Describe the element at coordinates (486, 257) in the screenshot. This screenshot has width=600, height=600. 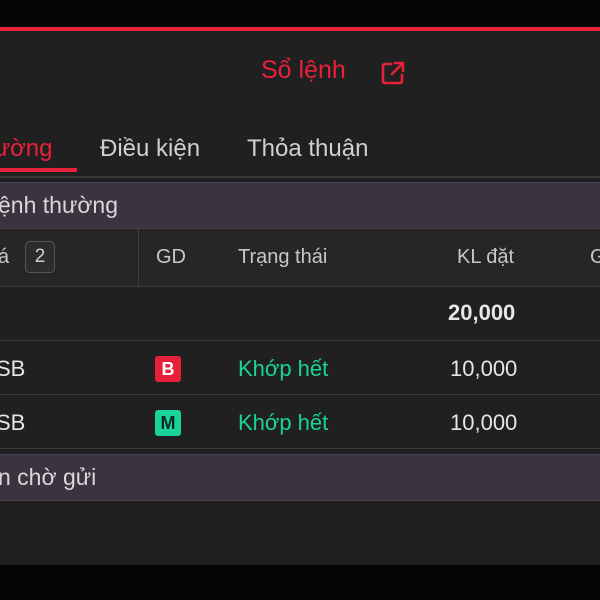
I see `column-header-qty: KL đặt` at that location.